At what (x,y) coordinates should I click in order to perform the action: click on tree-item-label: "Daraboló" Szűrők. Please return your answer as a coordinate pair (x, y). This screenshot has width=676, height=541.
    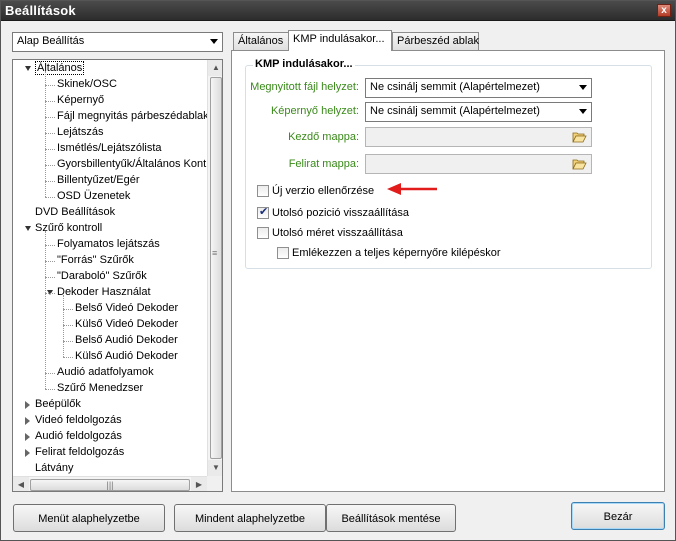
    Looking at the image, I should click on (102, 276).